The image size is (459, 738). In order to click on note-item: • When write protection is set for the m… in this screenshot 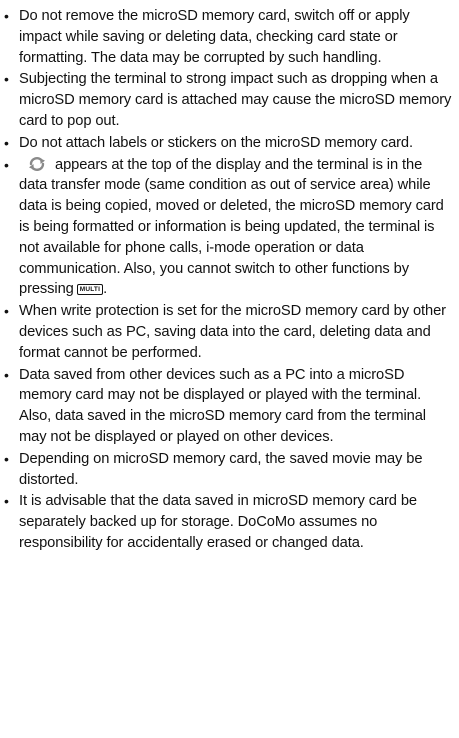, I will do `click(226, 332)`.